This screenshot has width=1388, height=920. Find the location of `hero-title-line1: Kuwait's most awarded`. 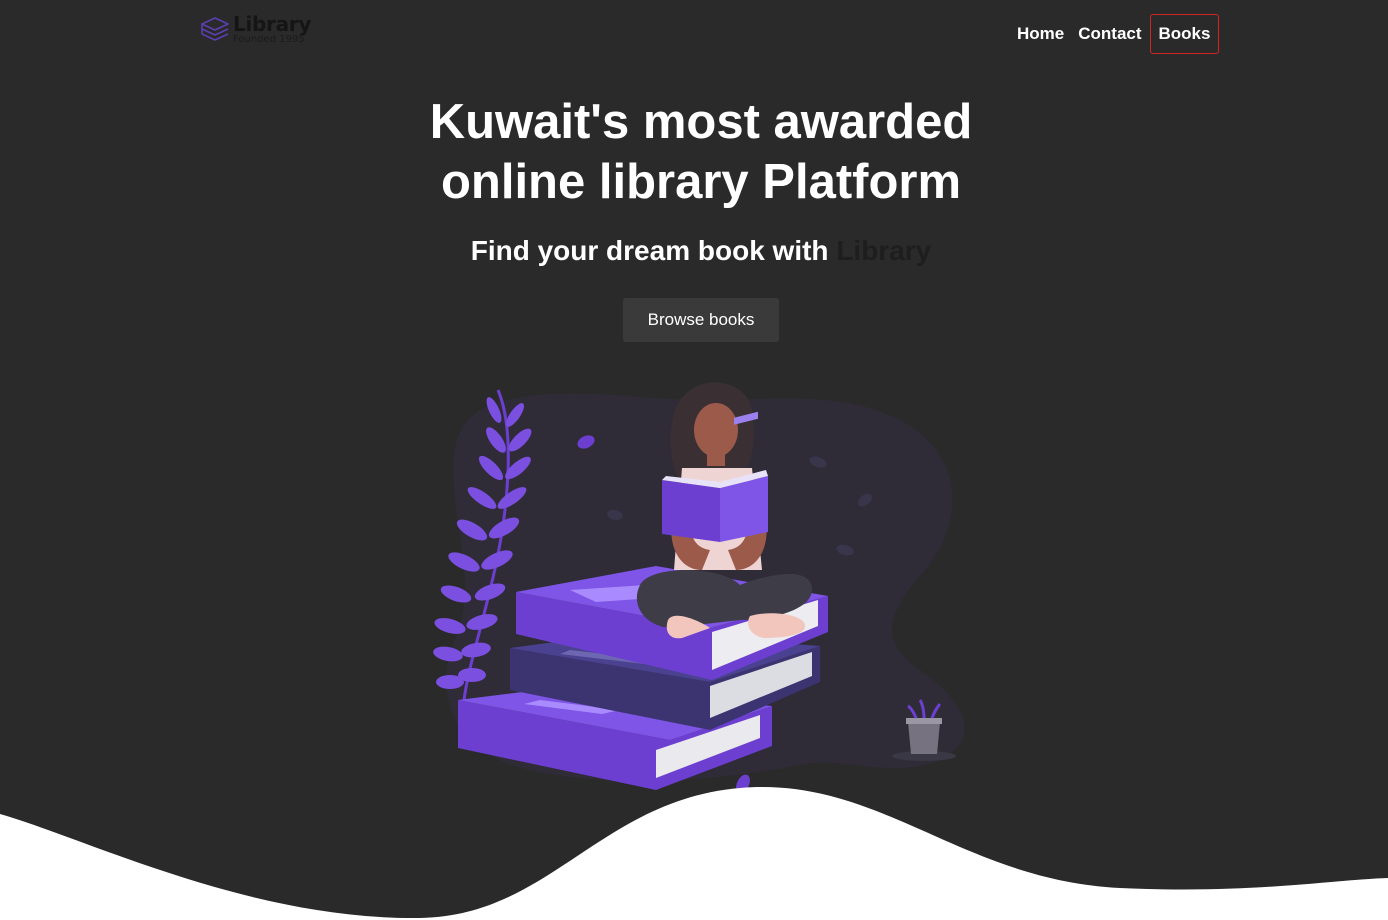

hero-title-line1: Kuwait's most awarded is located at coordinates (701, 122).